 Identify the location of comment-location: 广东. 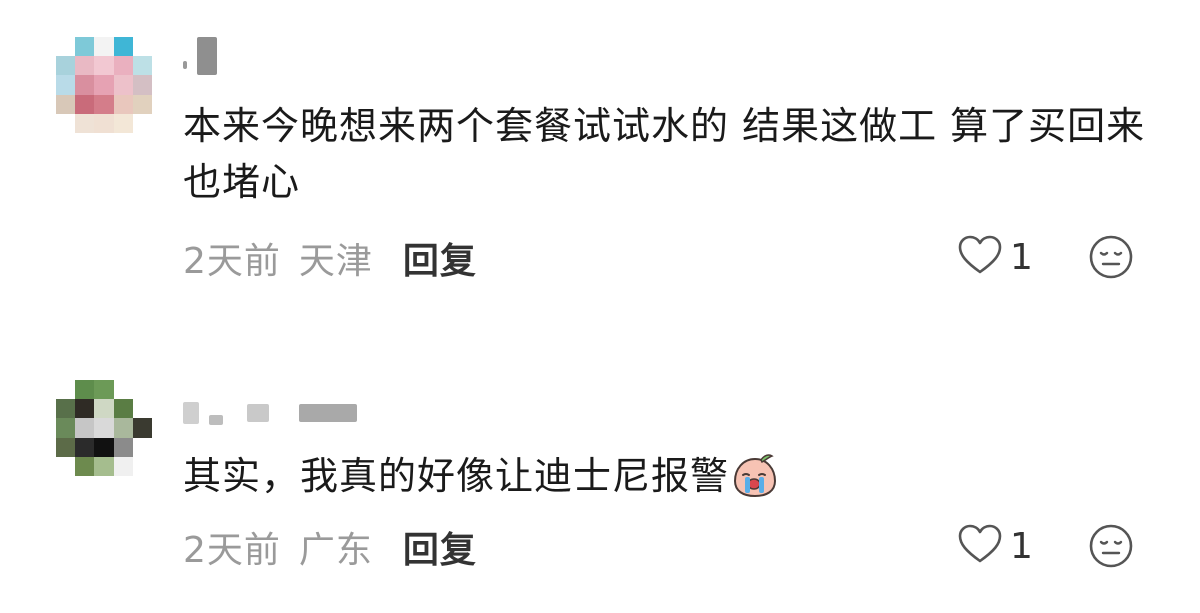
(335, 550).